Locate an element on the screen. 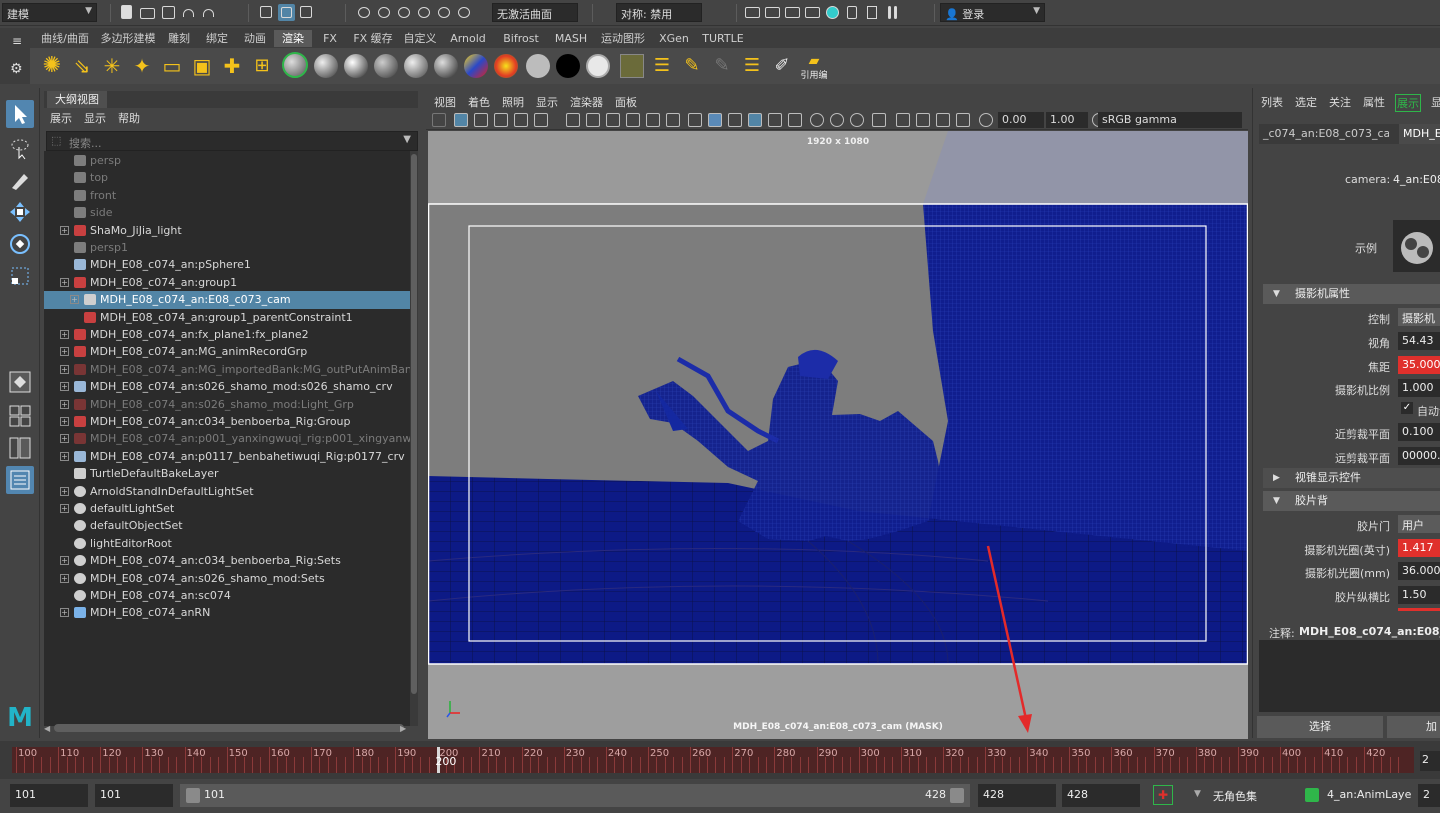 The width and height of the screenshot is (1440, 813). four-view-layout-icon is located at coordinates (20, 416).